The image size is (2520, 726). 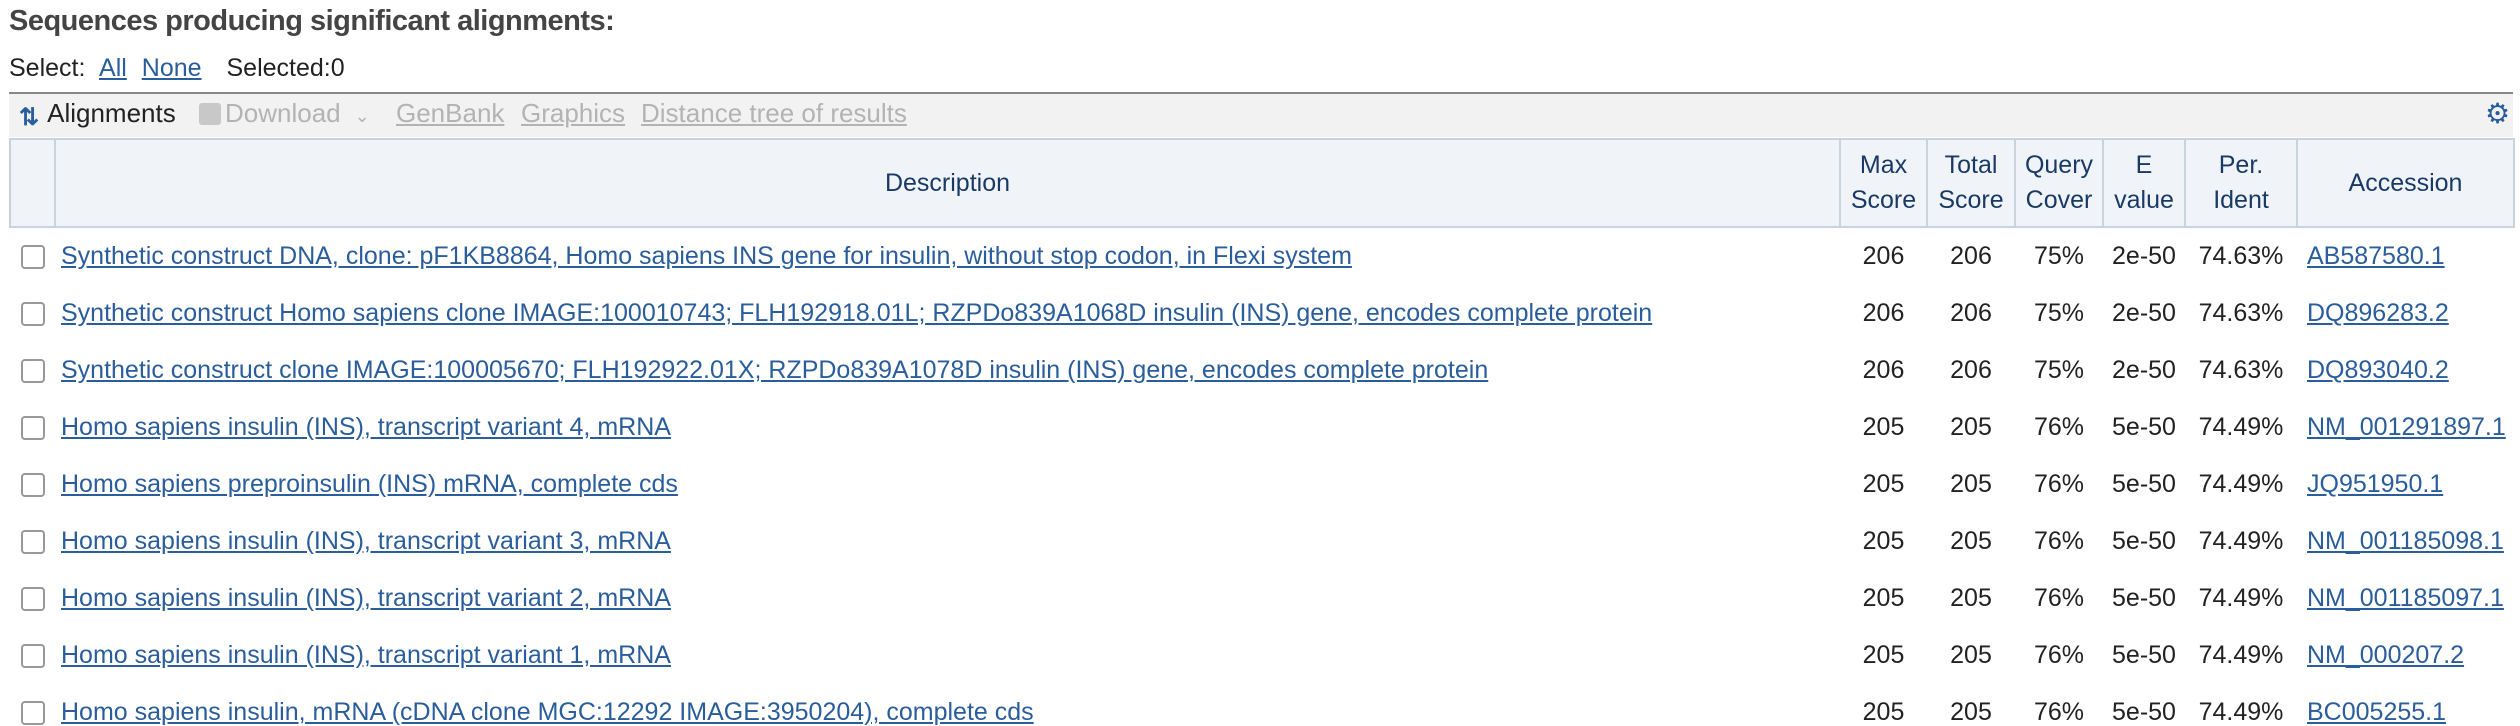 I want to click on download-label: Download, so click(x=283, y=113).